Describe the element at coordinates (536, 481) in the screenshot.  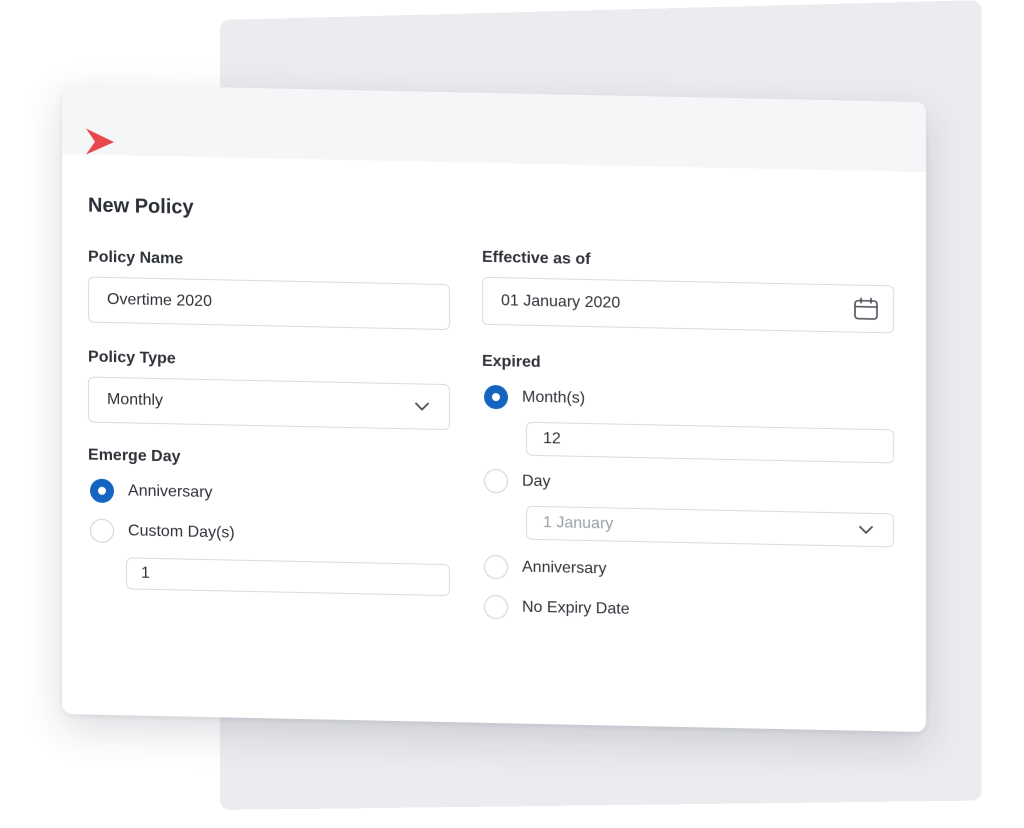
I see `expired-day-label: Day` at that location.